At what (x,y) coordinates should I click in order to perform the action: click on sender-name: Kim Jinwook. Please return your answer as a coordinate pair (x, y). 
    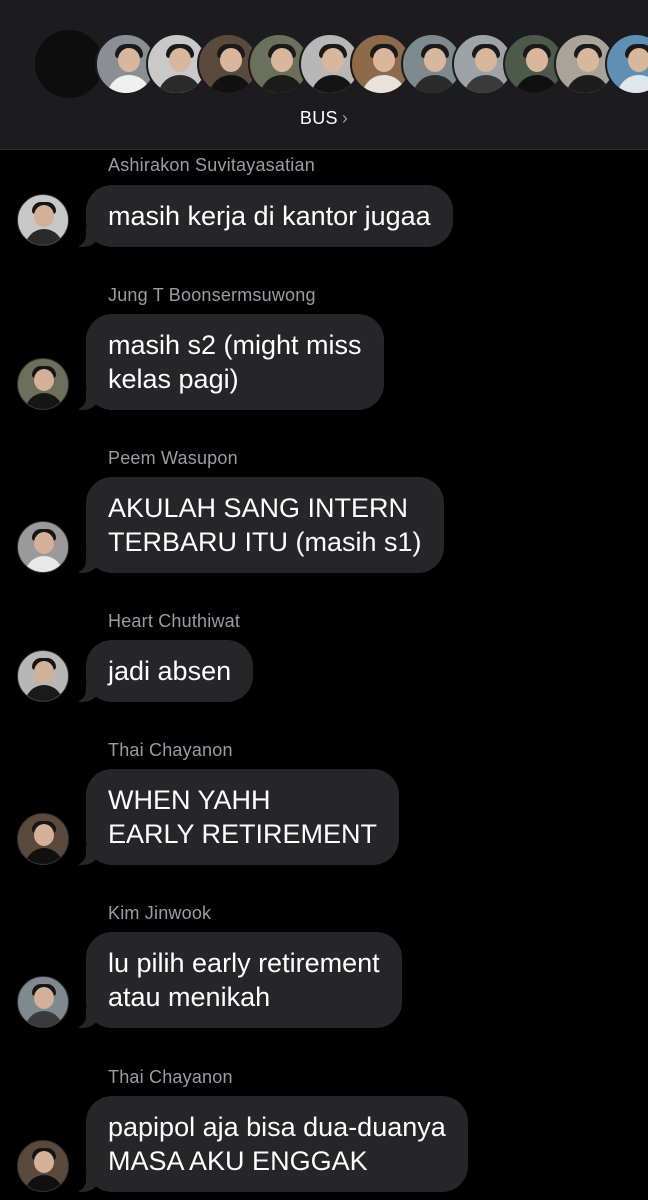
    Looking at the image, I should click on (160, 913).